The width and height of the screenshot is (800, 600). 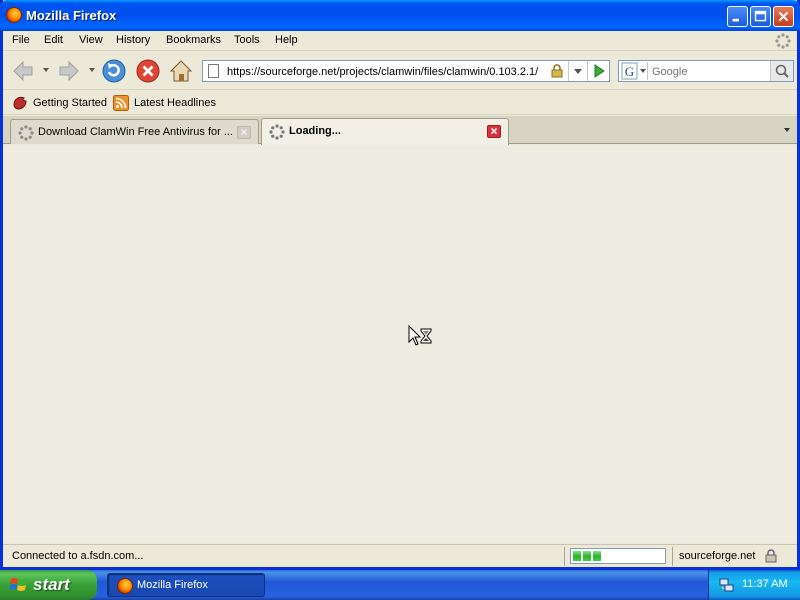 What do you see at coordinates (51, 584) in the screenshot?
I see `start-label: start` at bounding box center [51, 584].